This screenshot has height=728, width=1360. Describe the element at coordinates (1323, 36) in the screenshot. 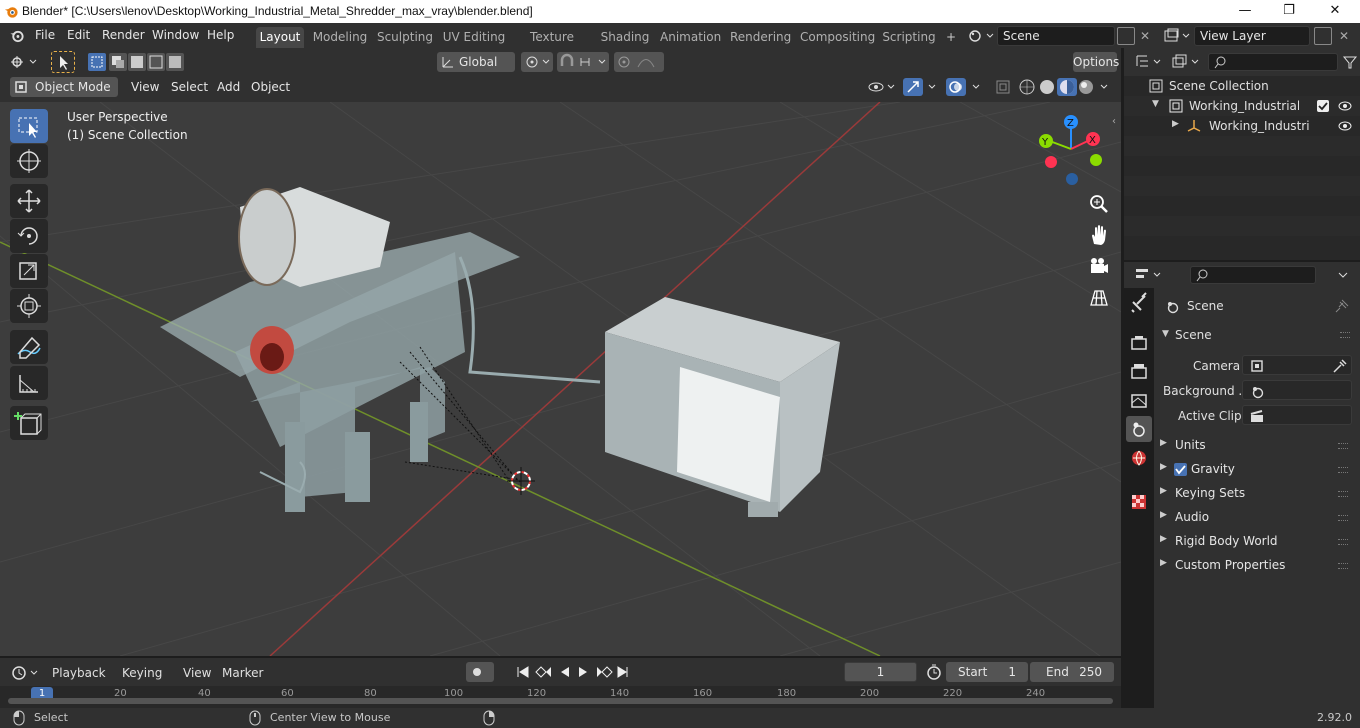

I see `new-view-layer-icon` at that location.